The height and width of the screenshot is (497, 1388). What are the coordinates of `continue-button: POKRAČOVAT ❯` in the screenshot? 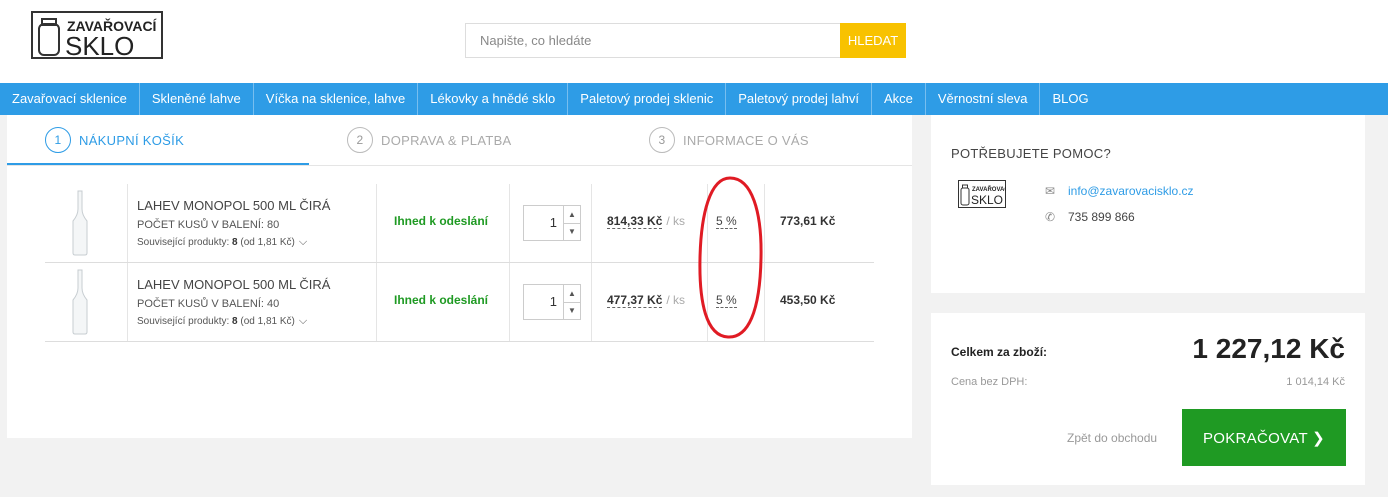 It's located at (1264, 437).